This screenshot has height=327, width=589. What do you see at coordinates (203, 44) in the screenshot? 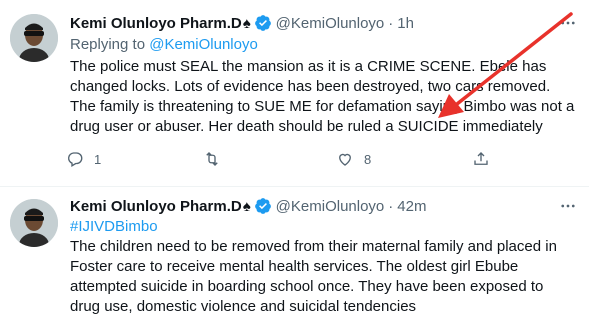
I see `replying-to-link: @KemiOlunloyo` at bounding box center [203, 44].